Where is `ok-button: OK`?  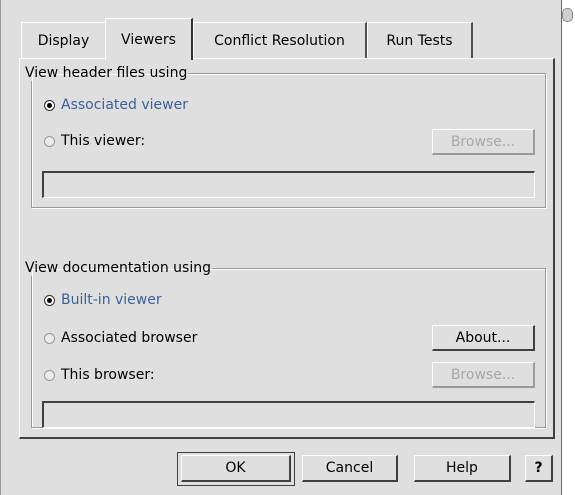 ok-button: OK is located at coordinates (236, 468).